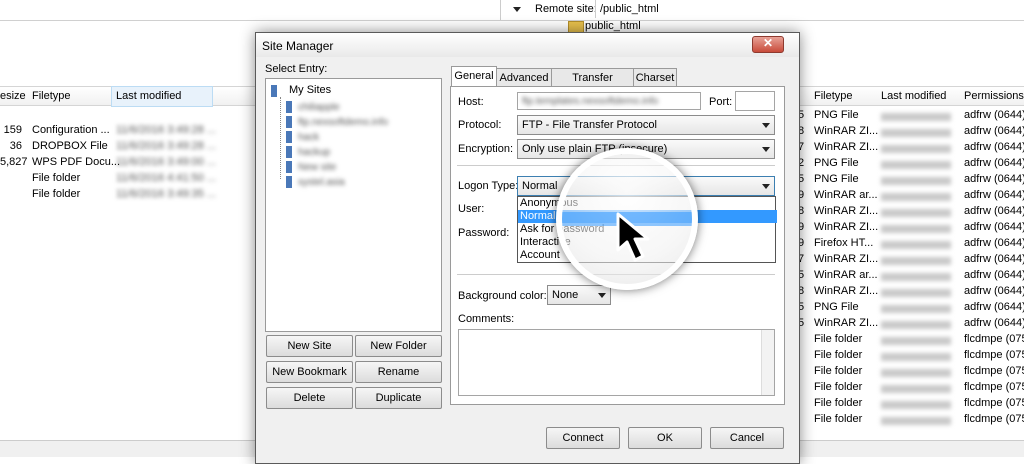 This screenshot has width=1024, height=464. I want to click on local-path-dropdown, so click(514, 10).